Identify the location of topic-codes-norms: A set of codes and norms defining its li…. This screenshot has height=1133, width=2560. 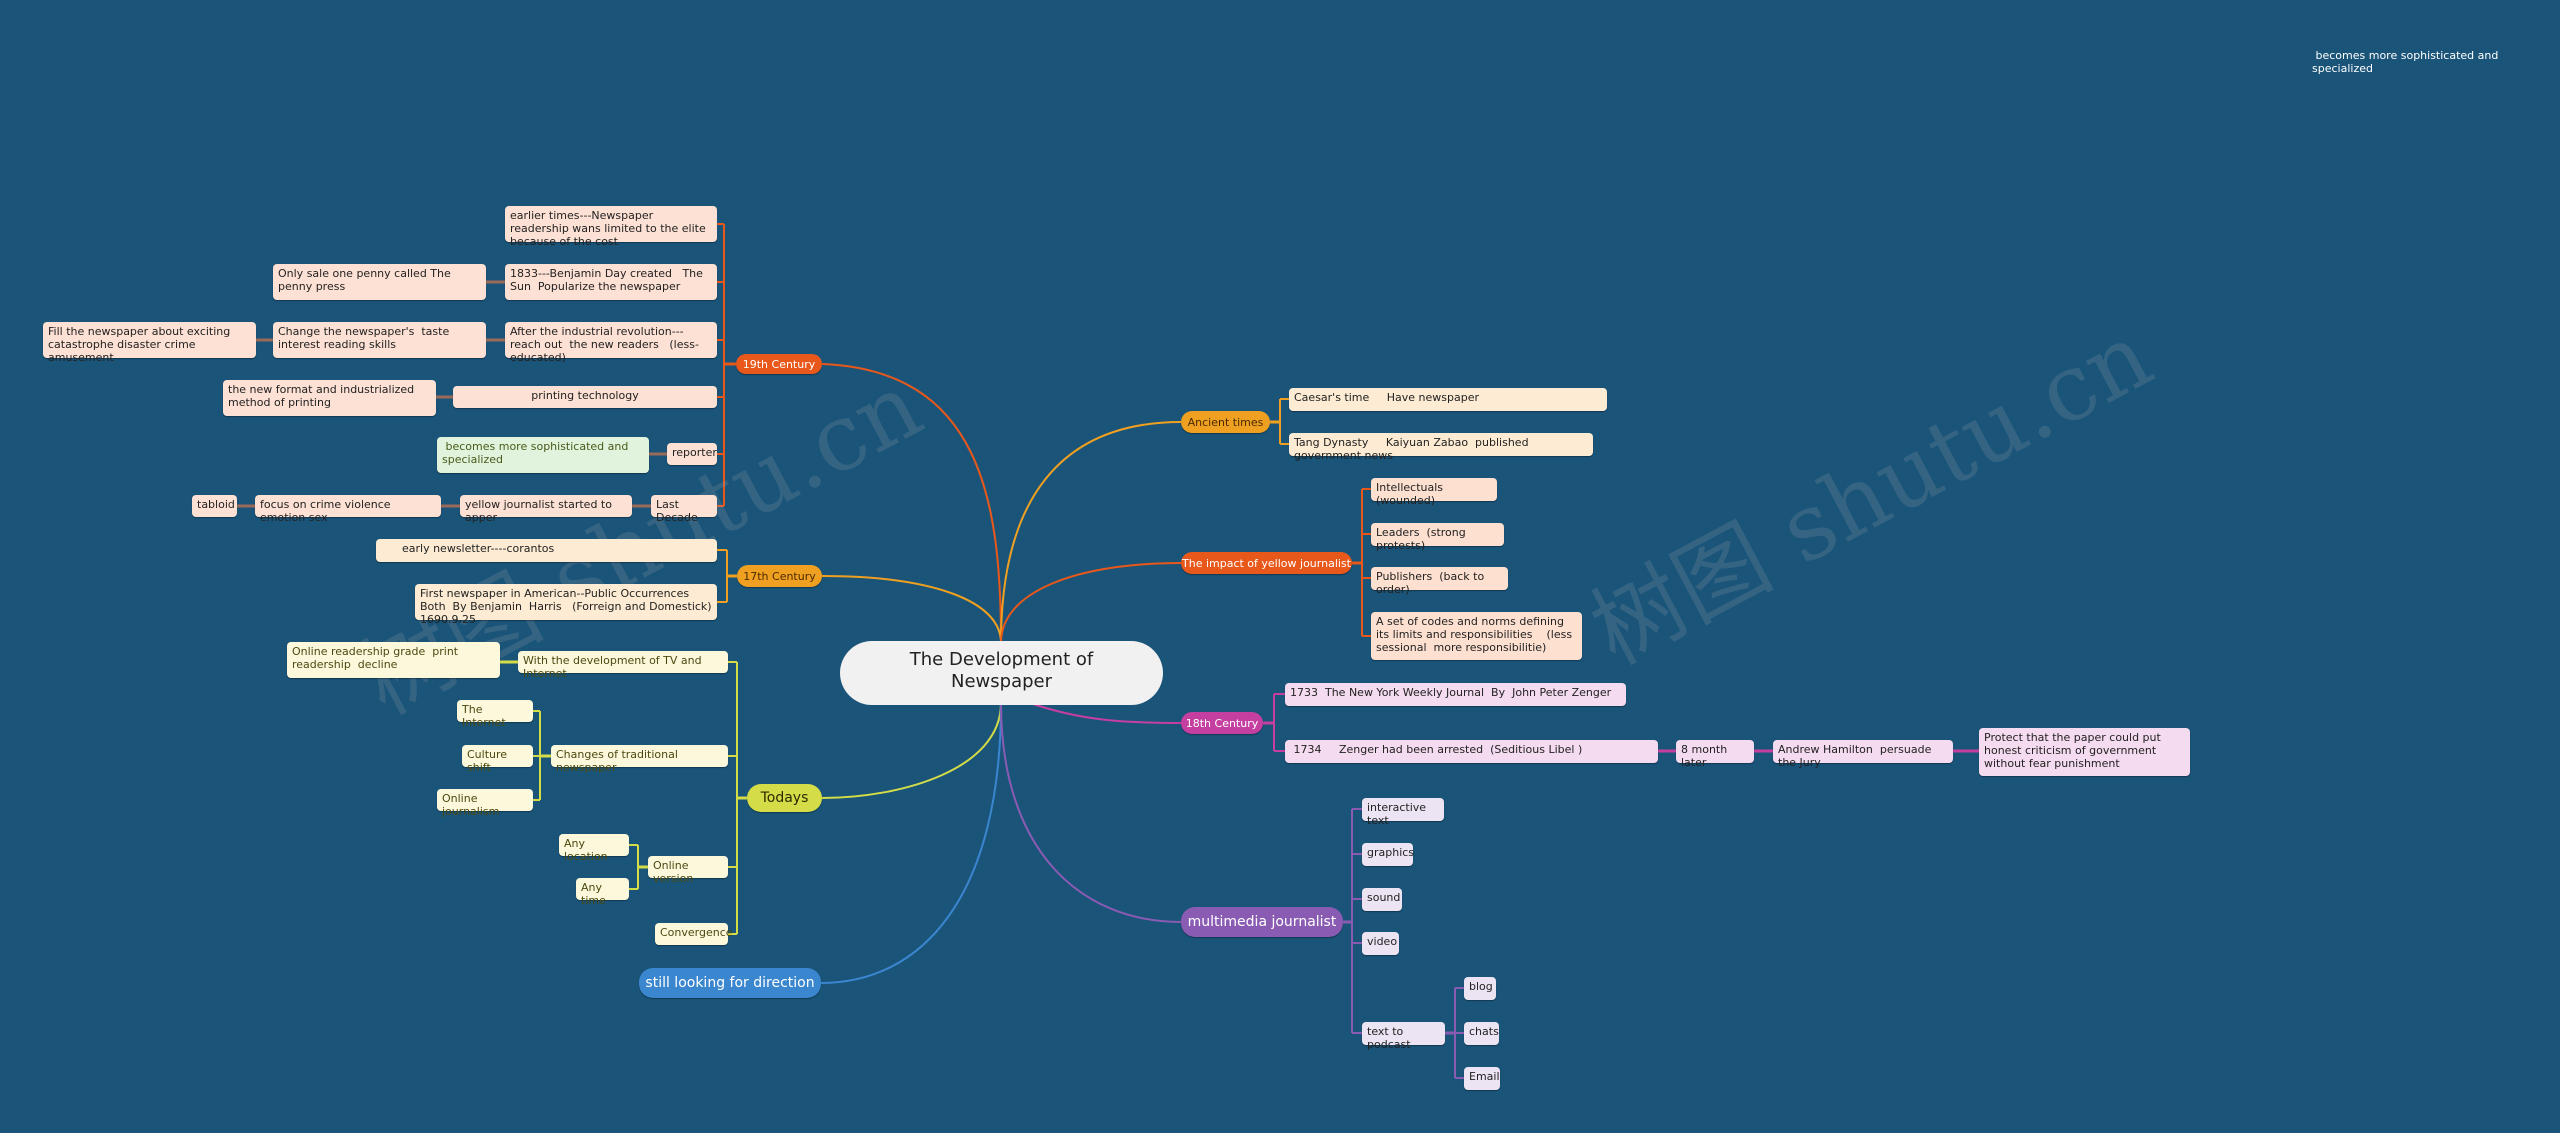
(1476, 636).